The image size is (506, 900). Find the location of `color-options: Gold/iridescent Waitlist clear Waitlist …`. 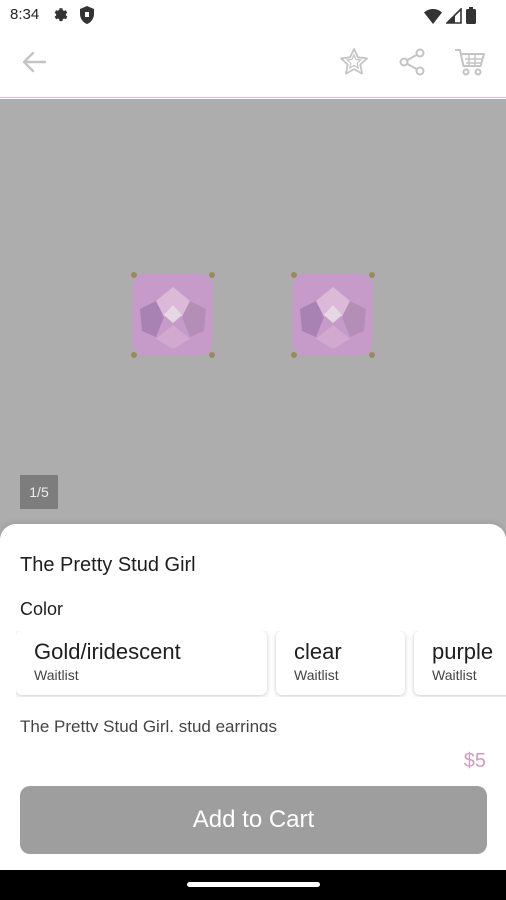

color-options: Gold/iridescent Waitlist clear Waitlist … is located at coordinates (261, 664).